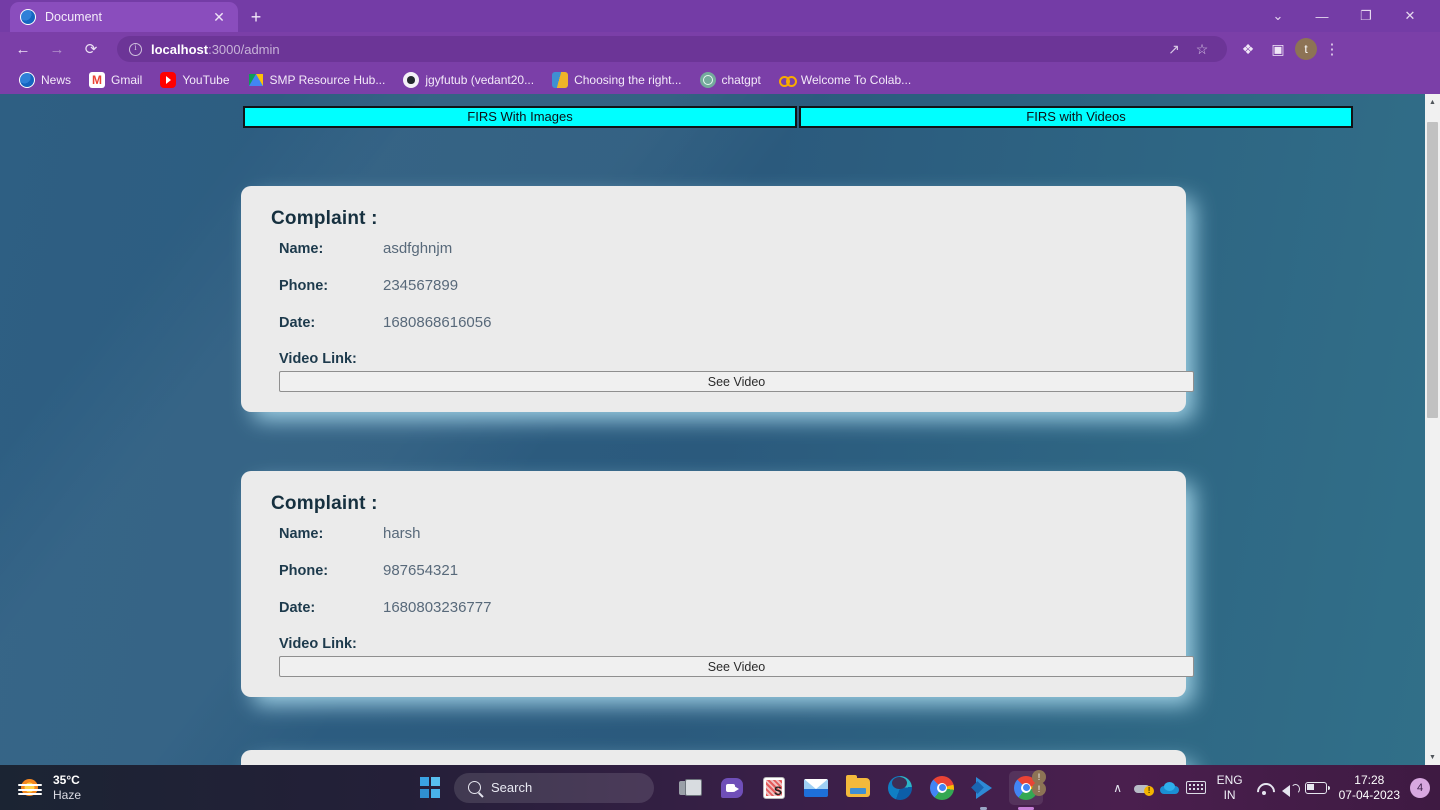  I want to click on side-panel-icon: ▣, so click(1278, 49).